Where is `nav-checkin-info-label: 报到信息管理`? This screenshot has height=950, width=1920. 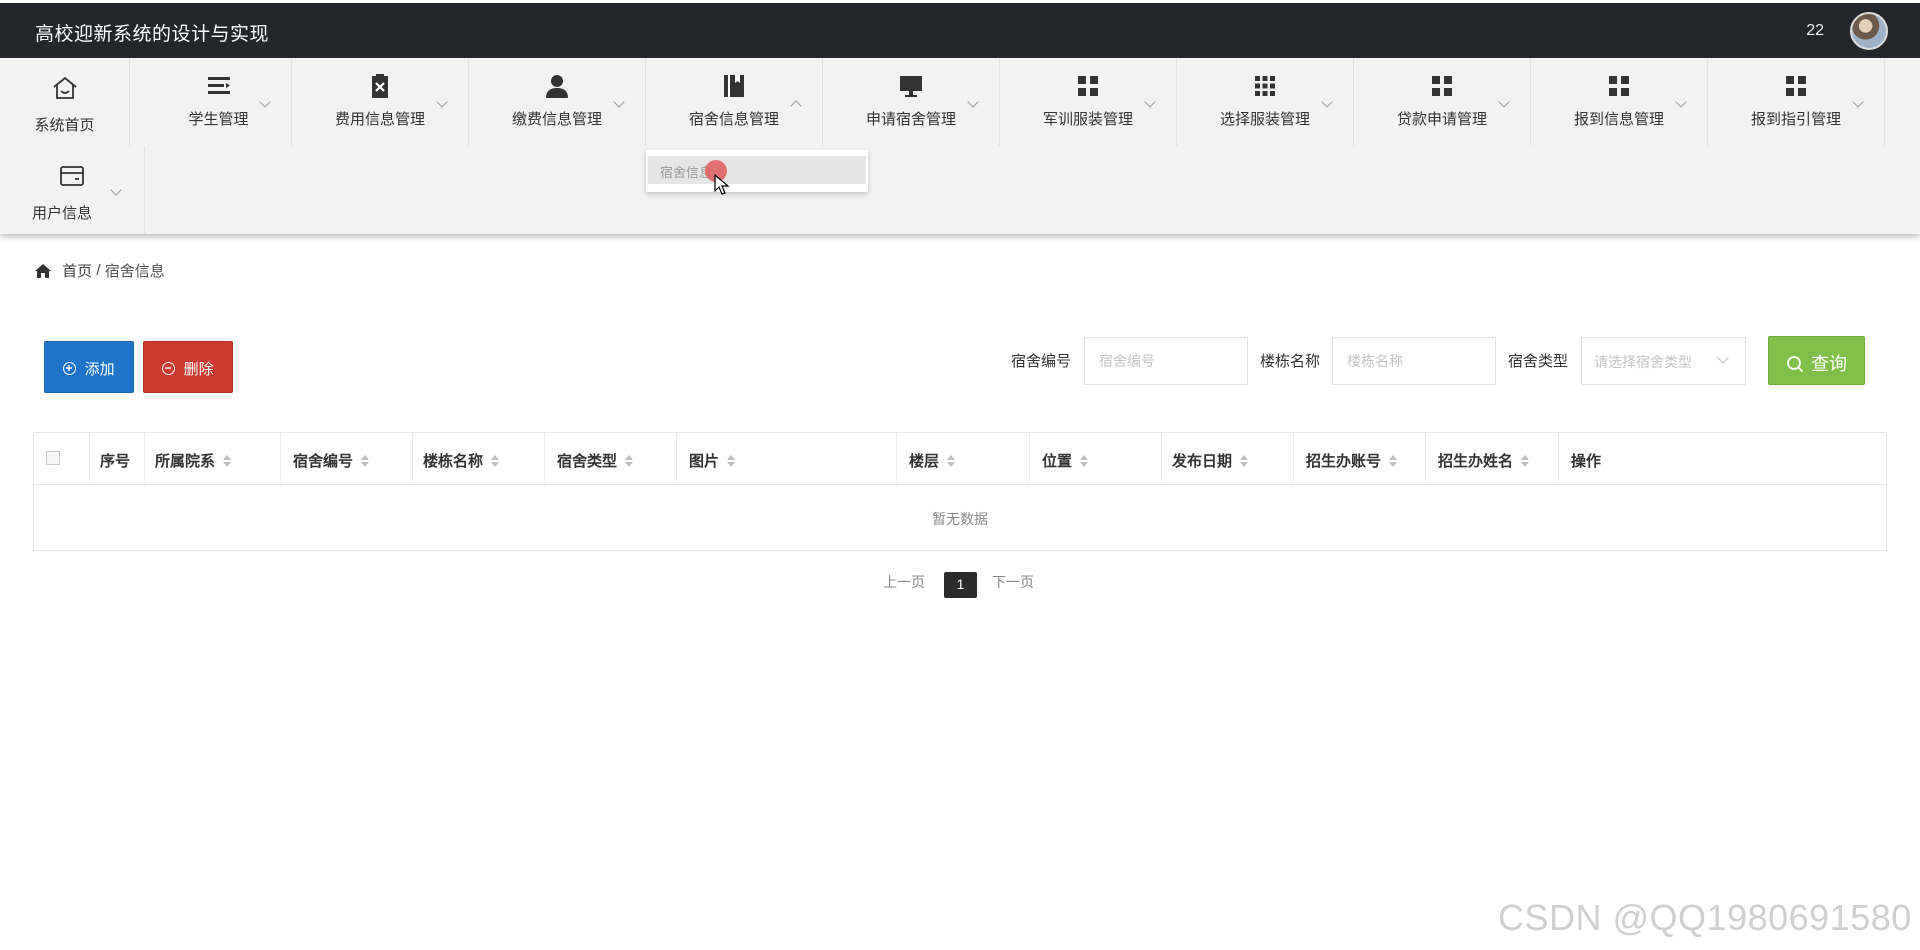
nav-checkin-info-label: 报到信息管理 is located at coordinates (1618, 119).